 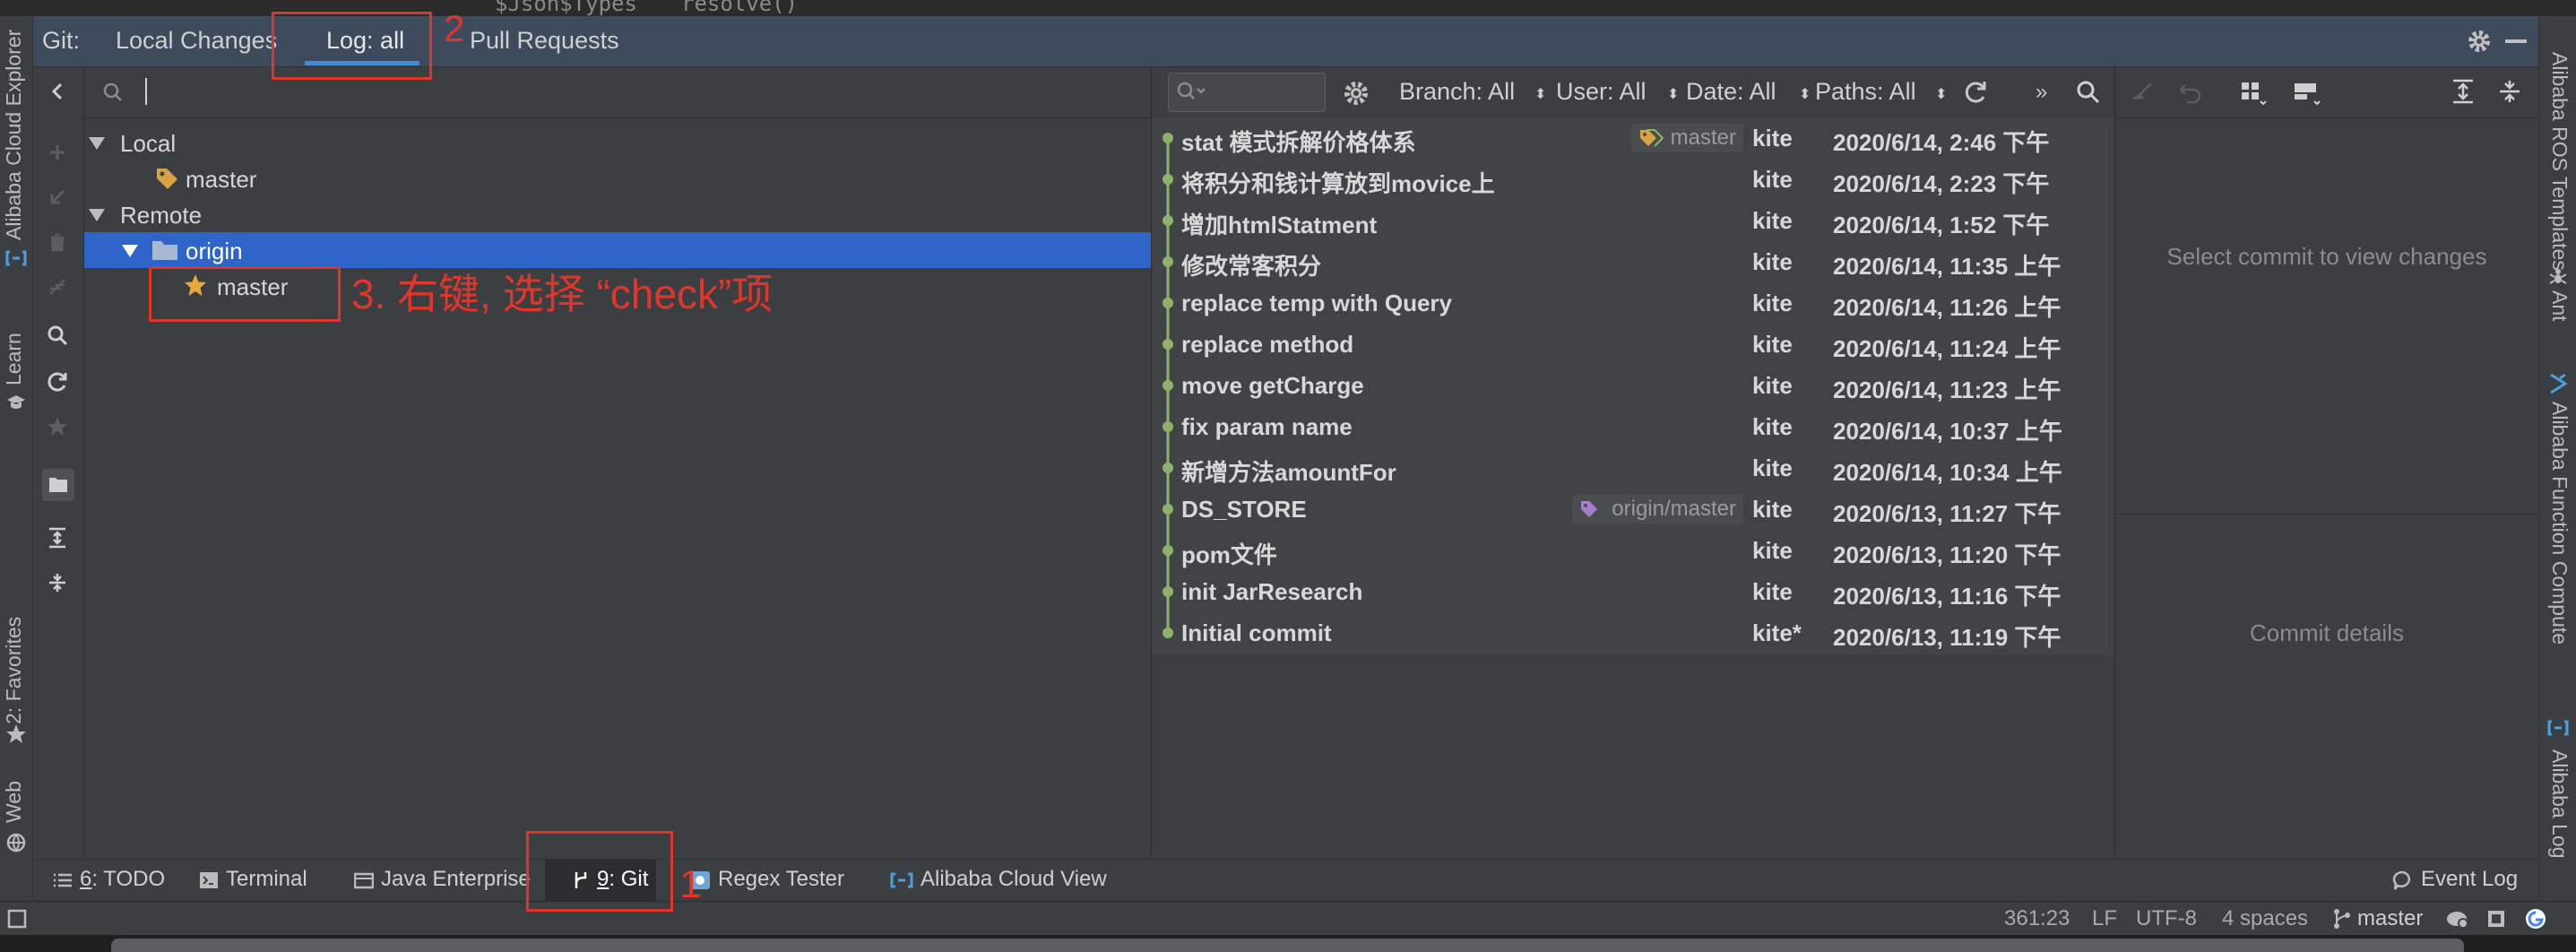 What do you see at coordinates (1947, 266) in the screenshot?
I see `commit-date: 2020/6/14, 11:35 上午` at bounding box center [1947, 266].